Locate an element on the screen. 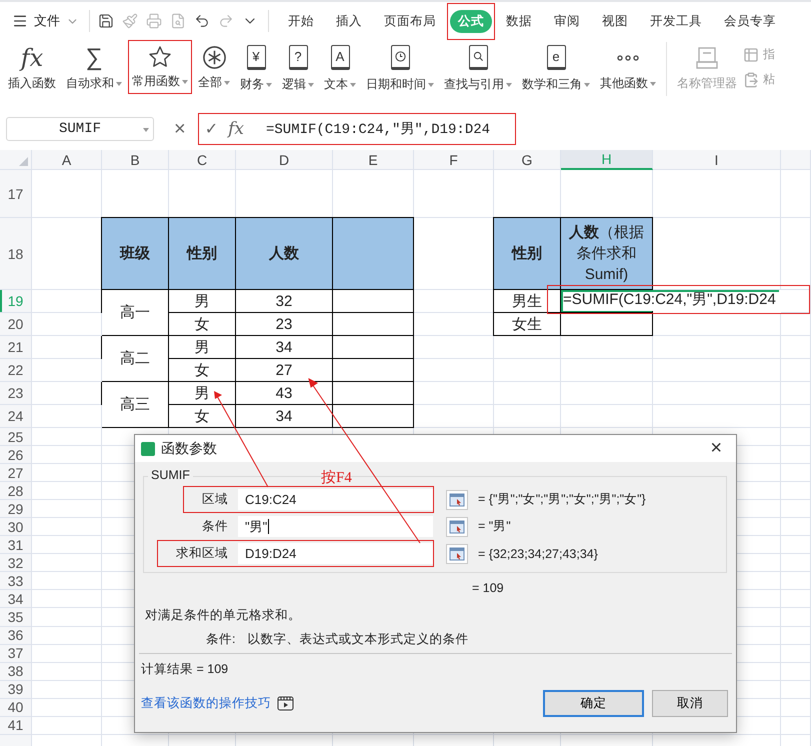 Image resolution: width=811 pixels, height=746 pixels. row-header: 27 is located at coordinates (16, 473).